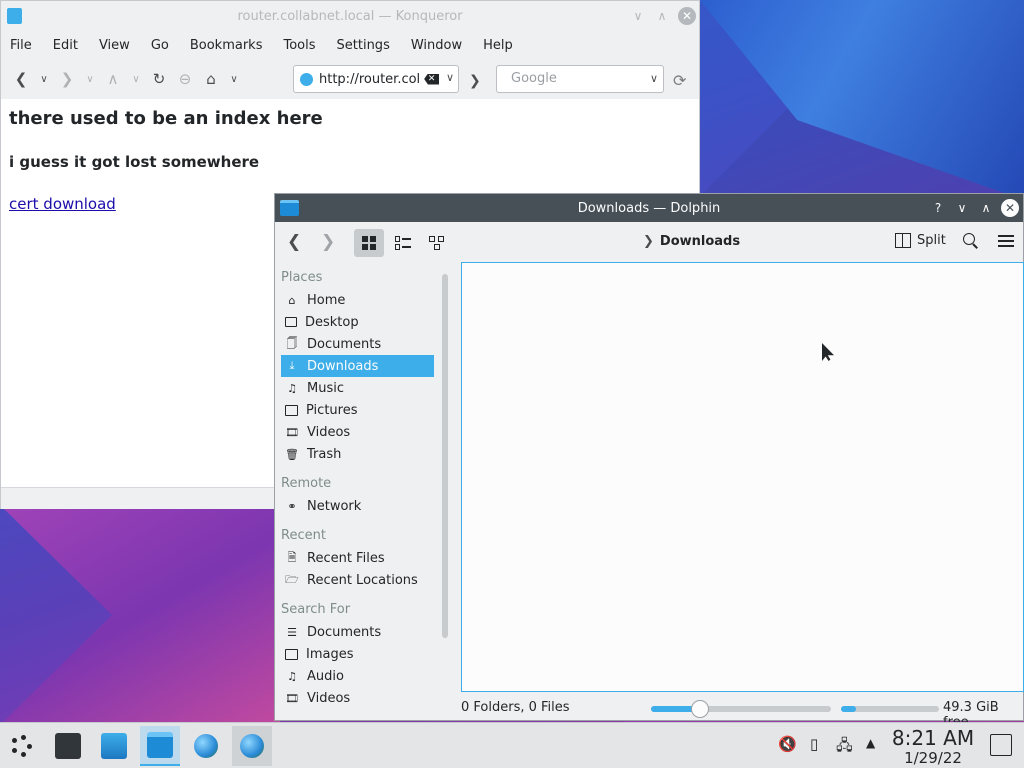 The height and width of the screenshot is (768, 1024). I want to click on menu-tools: Tools, so click(304, 45).